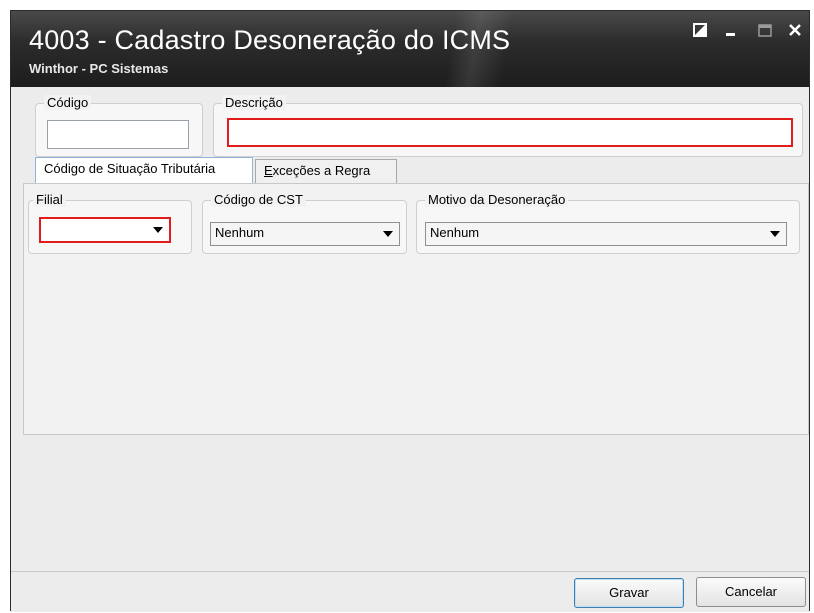  I want to click on maximize-icon, so click(765, 33).